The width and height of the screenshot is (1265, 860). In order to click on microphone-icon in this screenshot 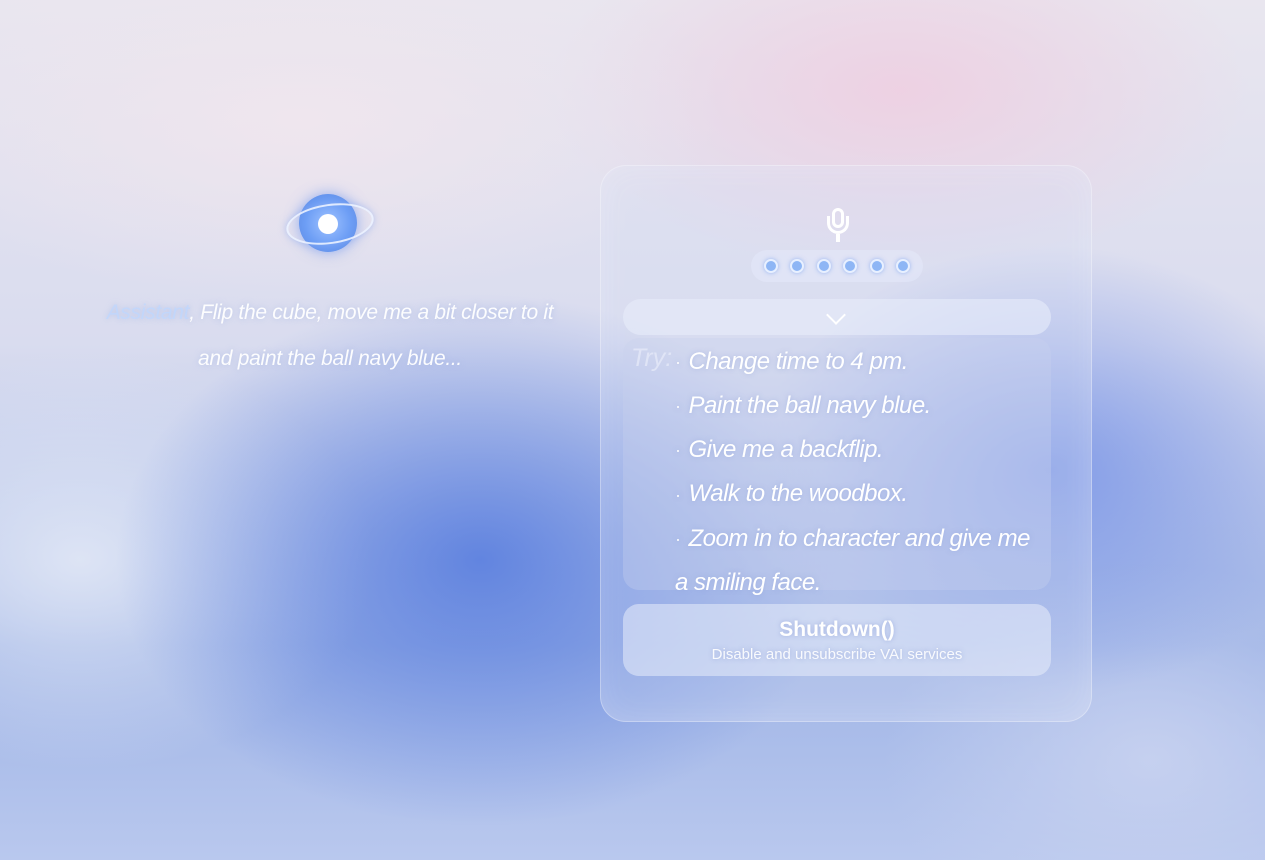, I will do `click(838, 226)`.